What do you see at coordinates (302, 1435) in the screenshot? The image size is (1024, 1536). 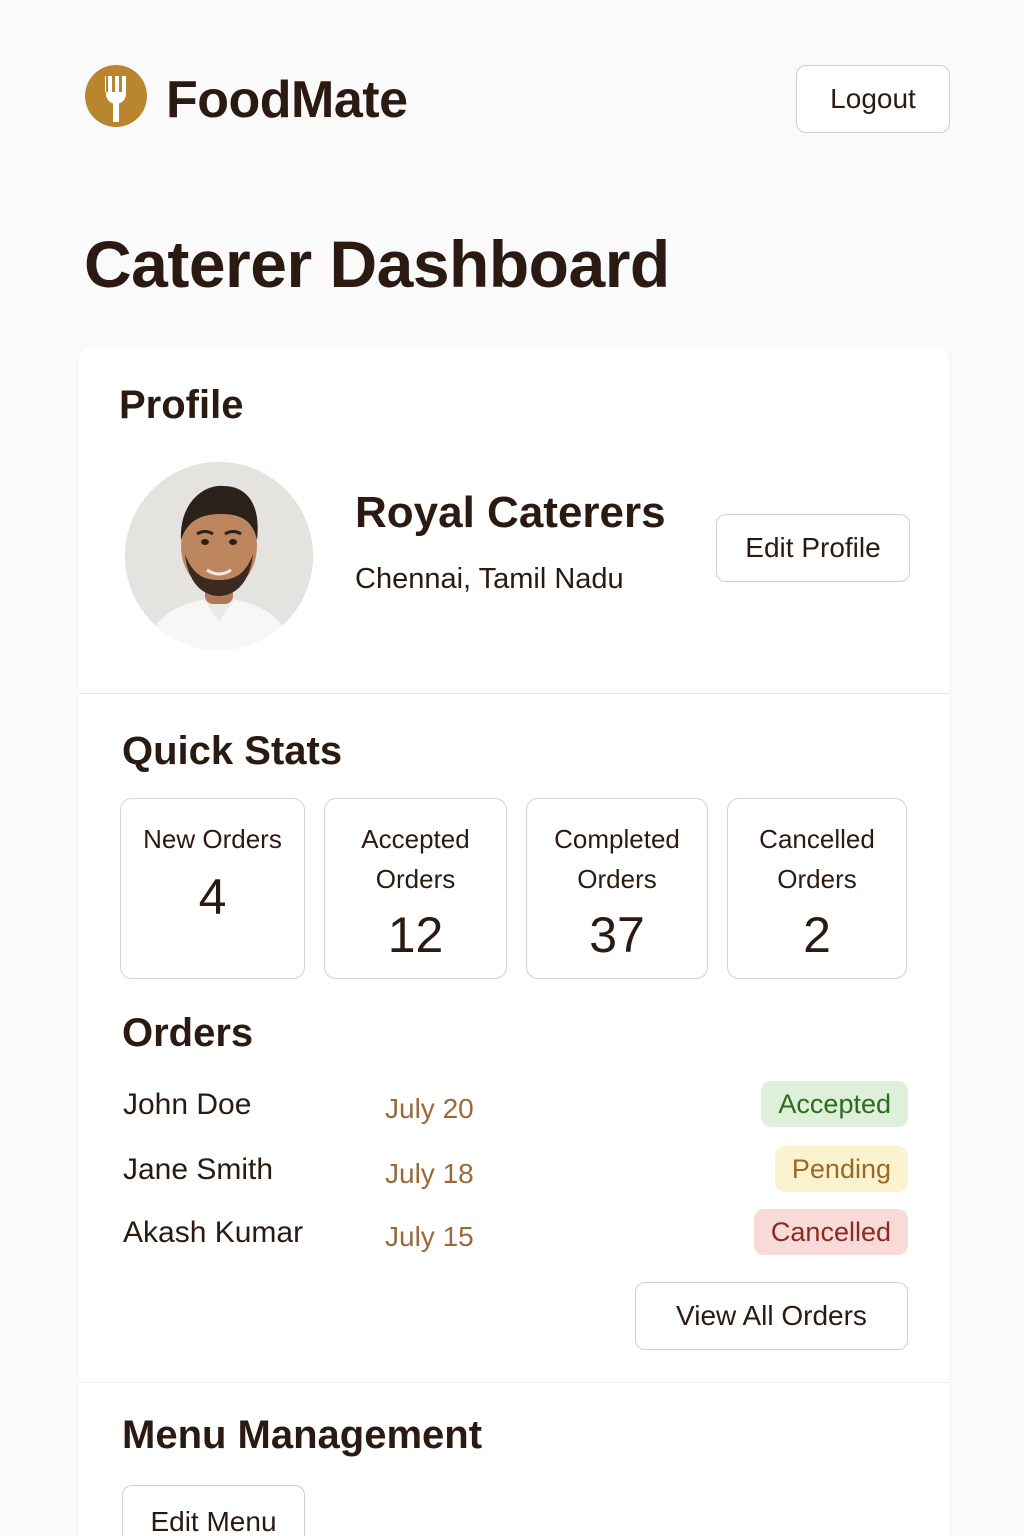 I see `menu-management-title: Menu Management` at bounding box center [302, 1435].